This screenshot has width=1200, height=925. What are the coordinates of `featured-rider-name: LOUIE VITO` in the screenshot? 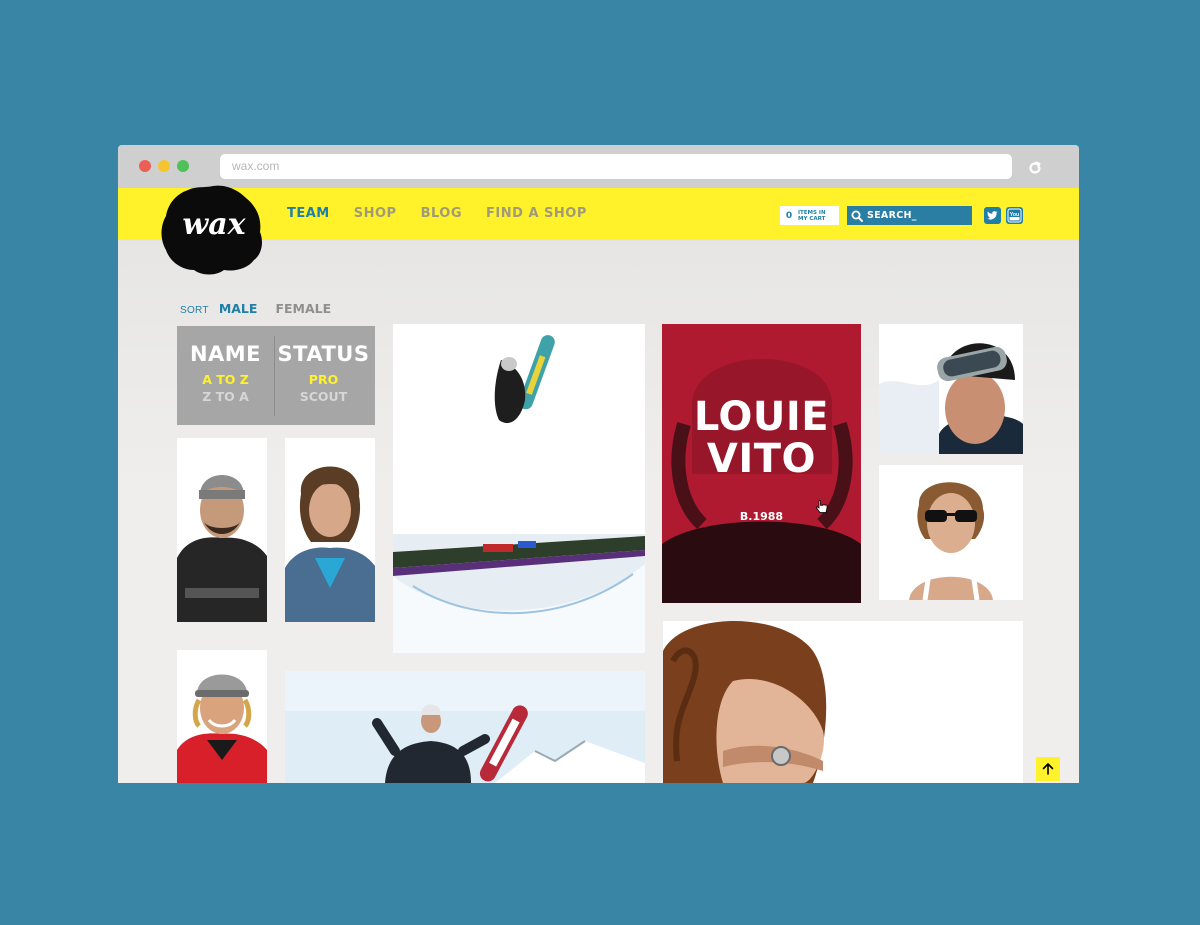 It's located at (761, 438).